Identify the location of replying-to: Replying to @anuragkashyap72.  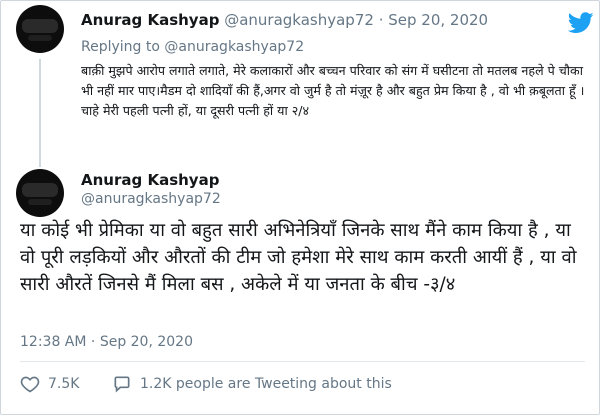
(192, 47).